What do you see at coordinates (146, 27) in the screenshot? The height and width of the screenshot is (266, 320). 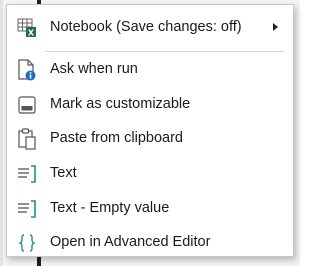 I see `menu-item-label: Notebook (Save changes: off)` at bounding box center [146, 27].